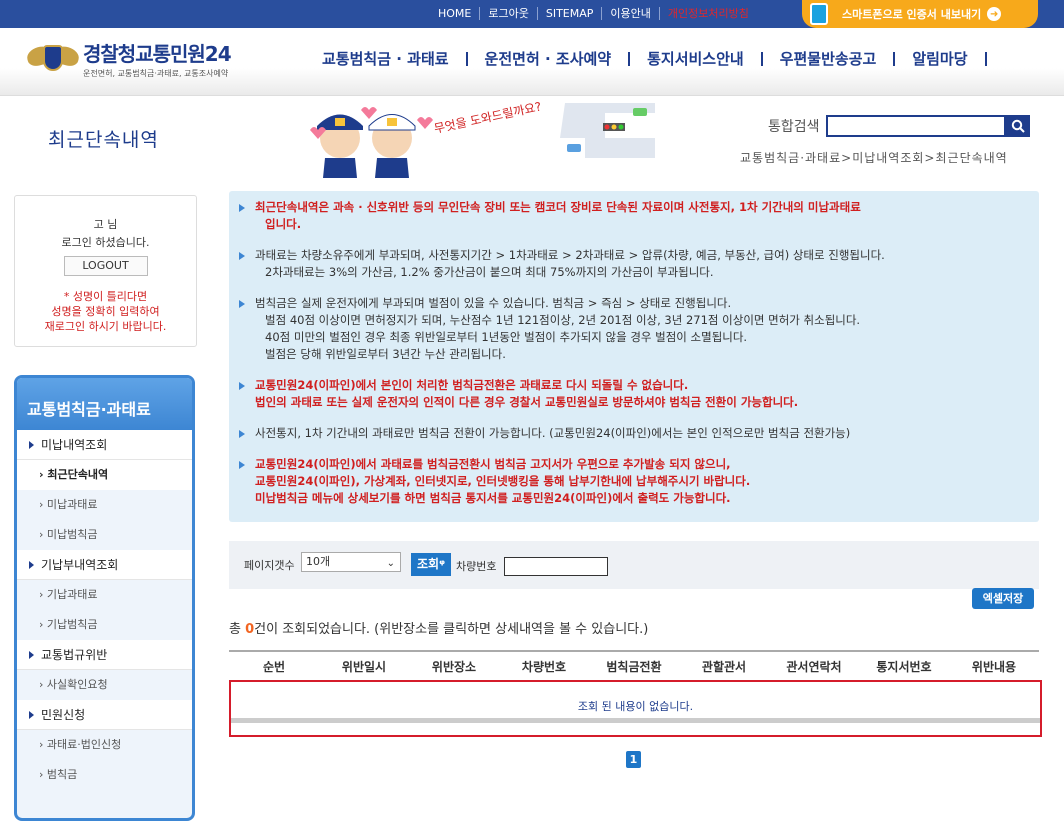 This screenshot has height=825, width=1064. I want to click on plate-label: 차량번호, so click(476, 566).